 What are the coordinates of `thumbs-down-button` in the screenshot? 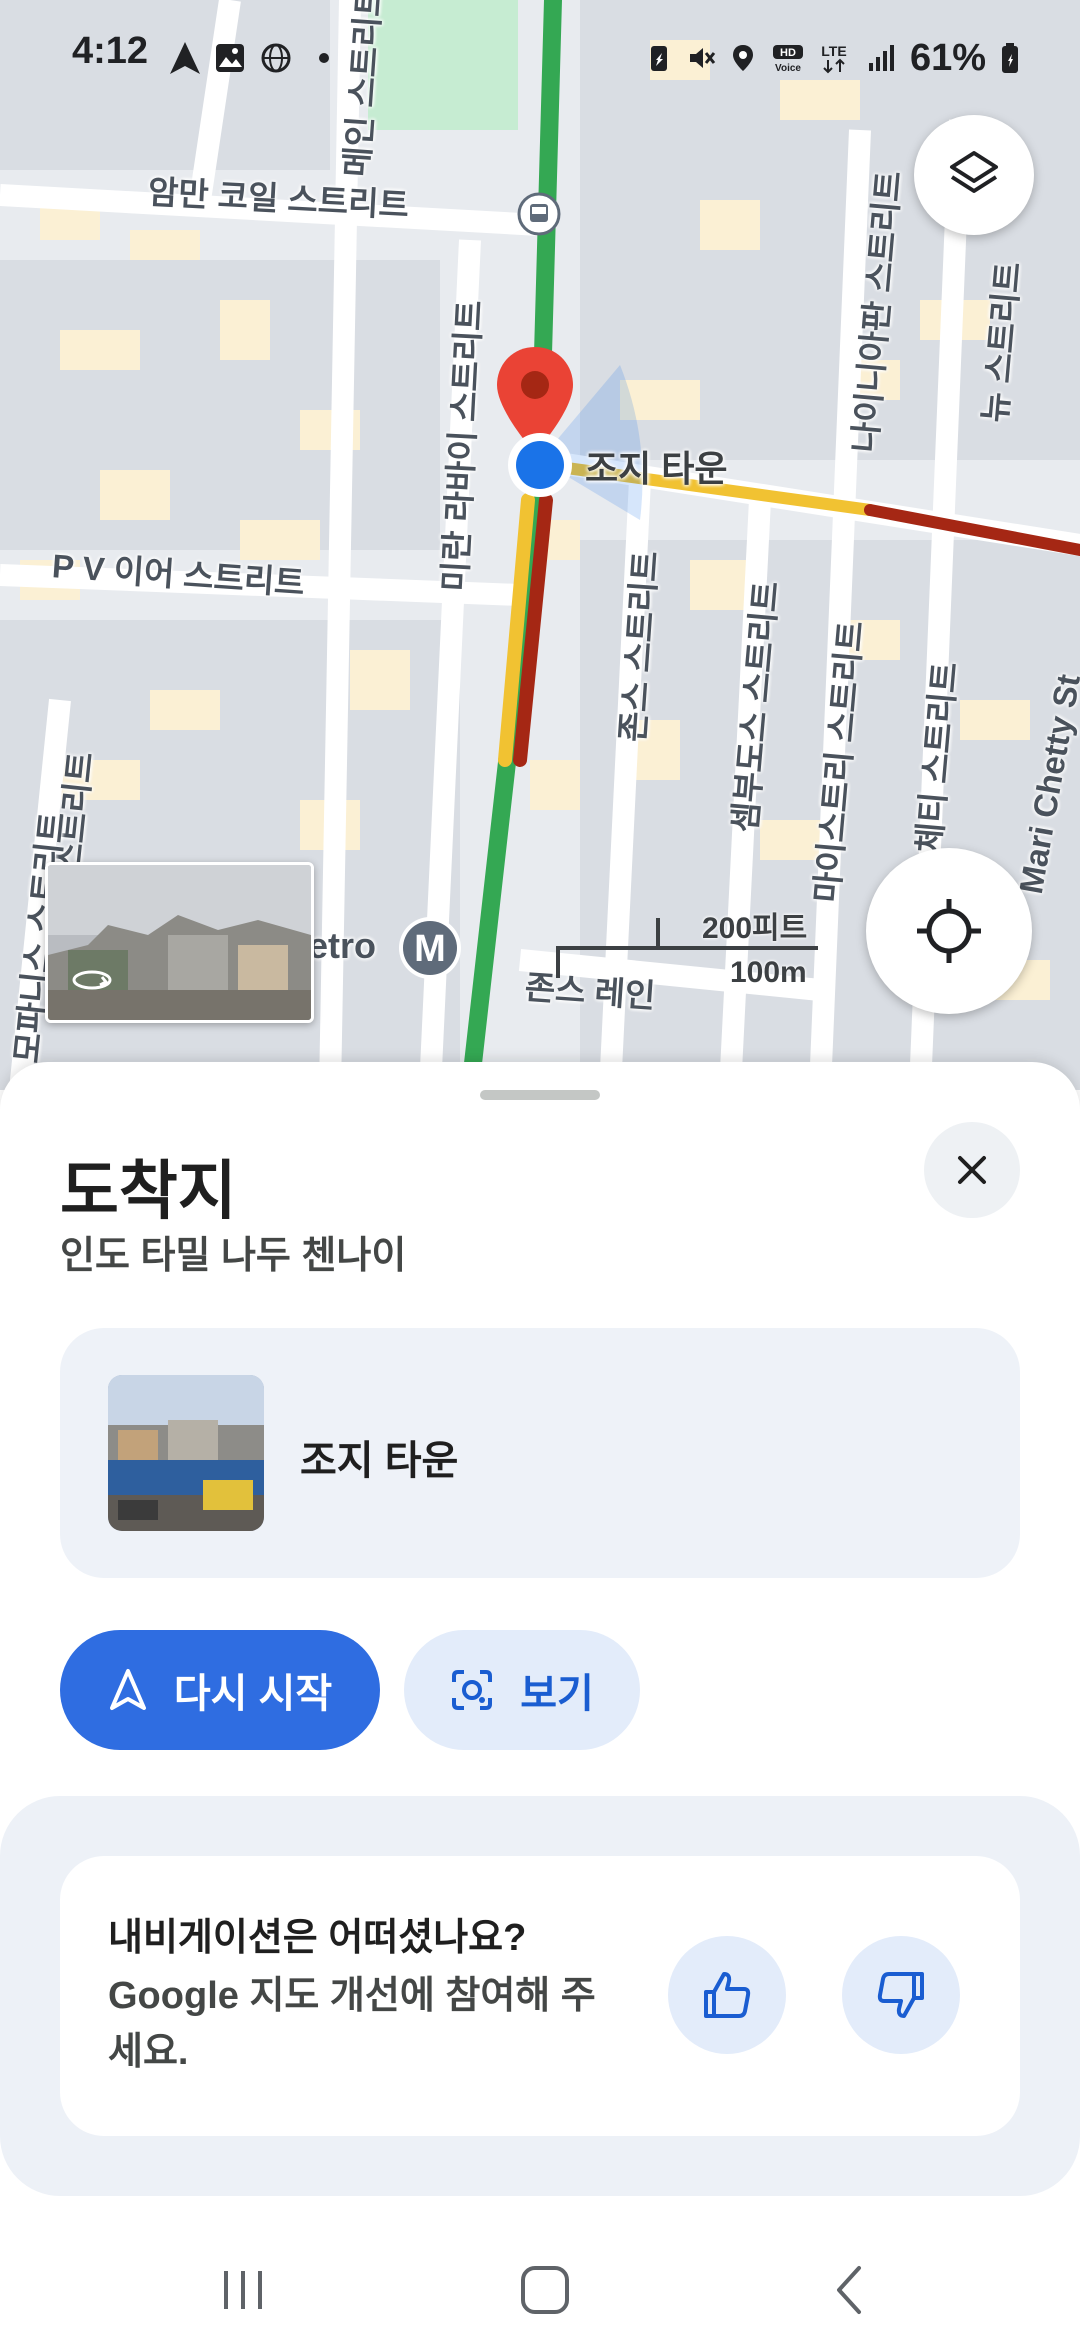 It's located at (901, 1995).